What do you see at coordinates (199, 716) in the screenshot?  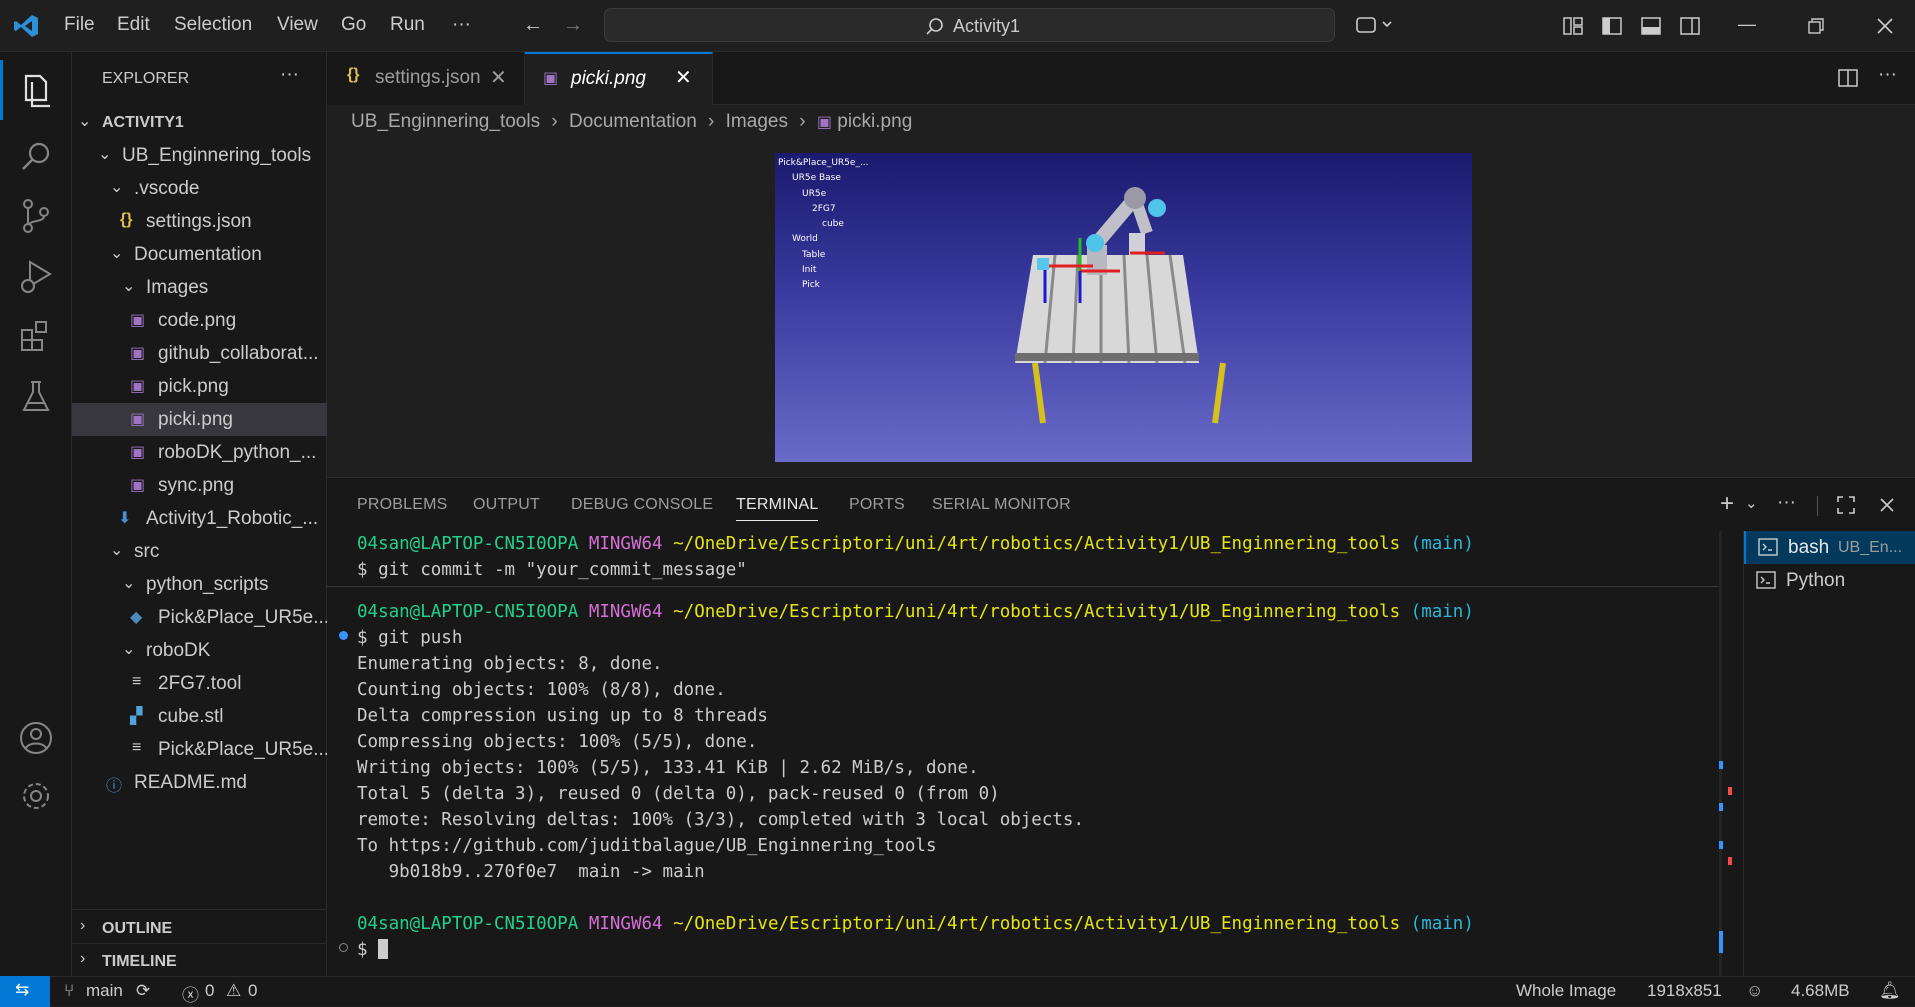 I see `tree-file-cube-stl: ▞ cube.stl` at bounding box center [199, 716].